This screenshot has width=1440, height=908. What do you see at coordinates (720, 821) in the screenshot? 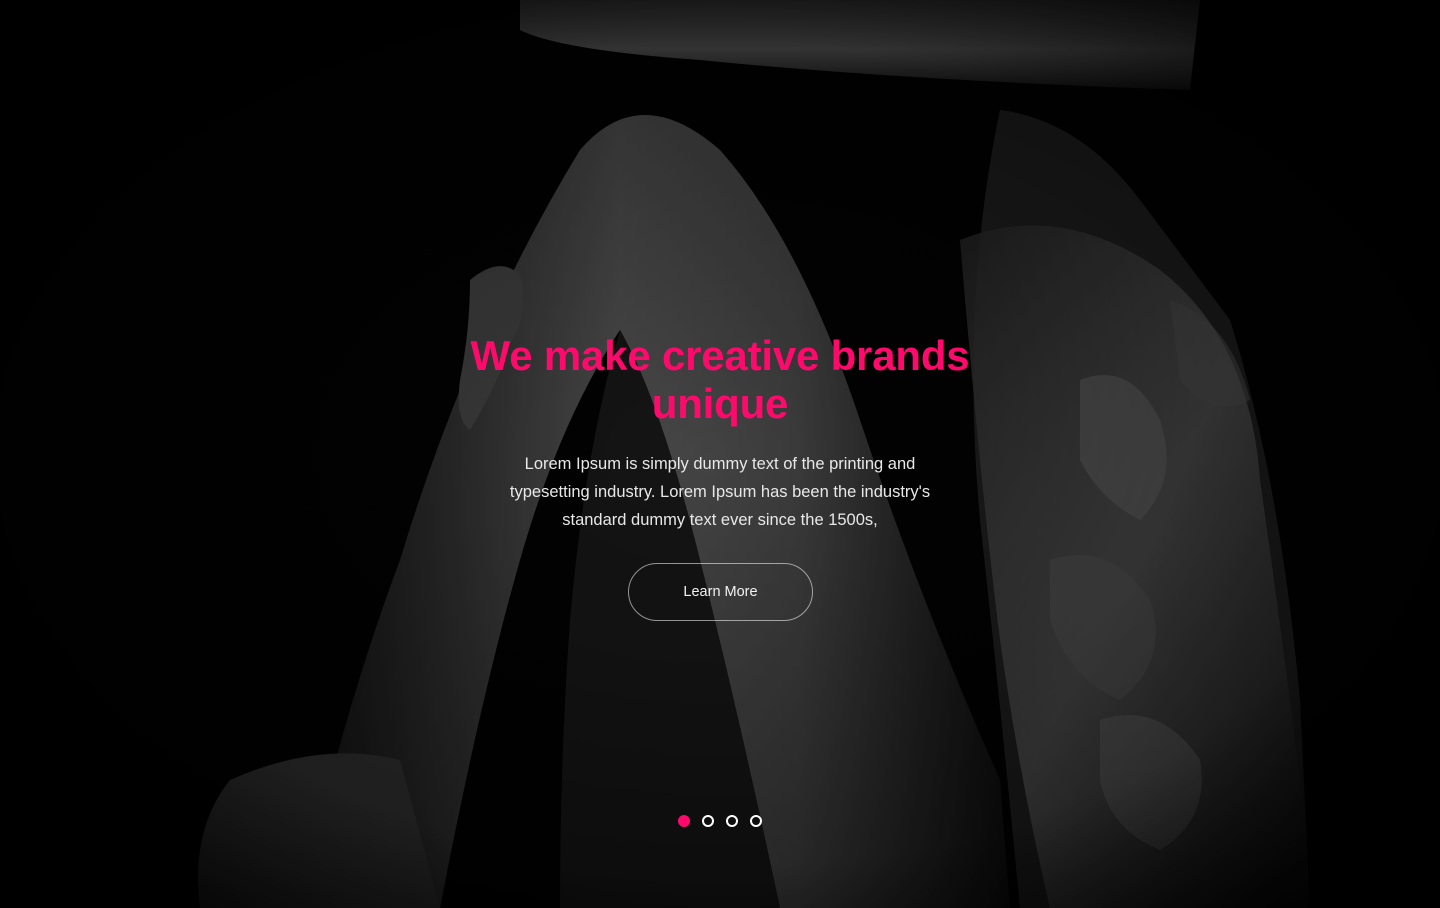
I see `slider-pagination` at bounding box center [720, 821].